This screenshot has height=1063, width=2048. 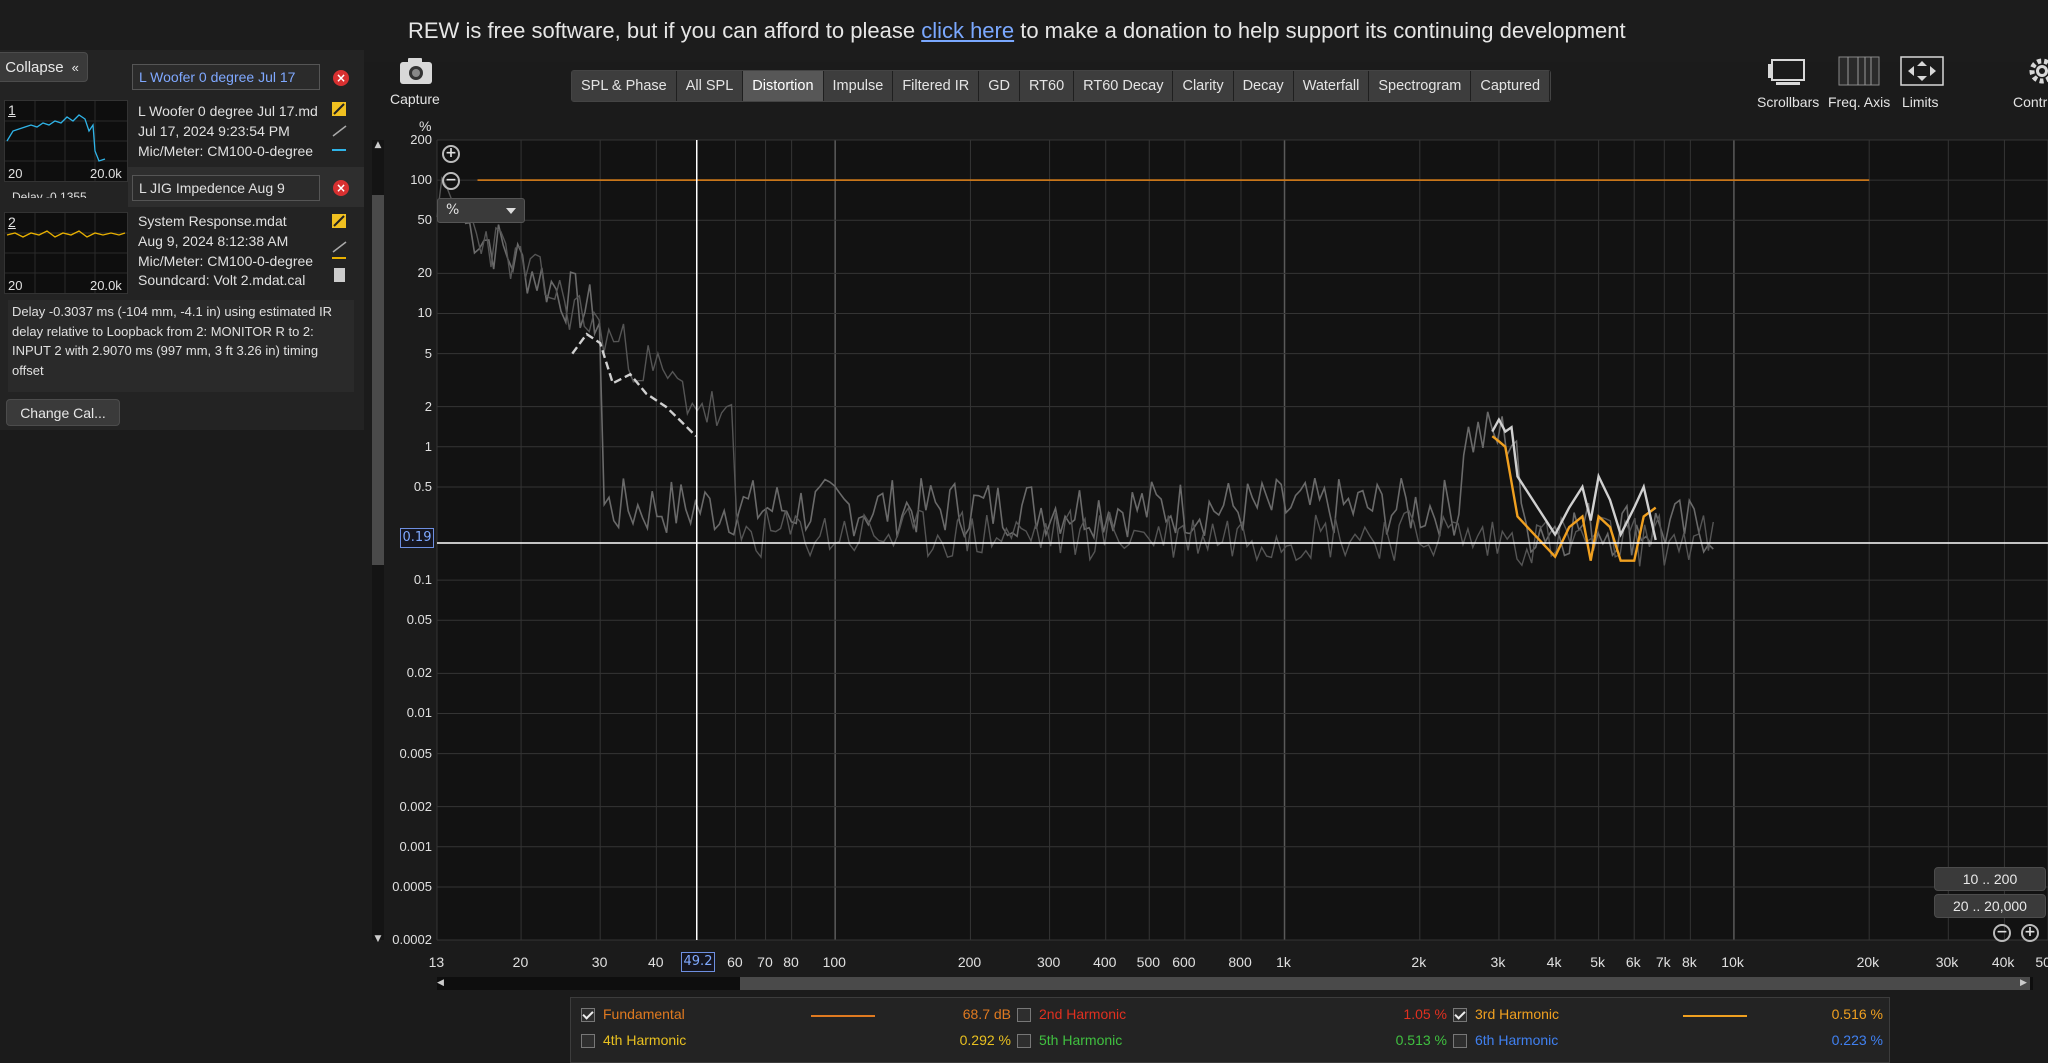 I want to click on y-tick-label: 0.01, so click(x=419, y=713).